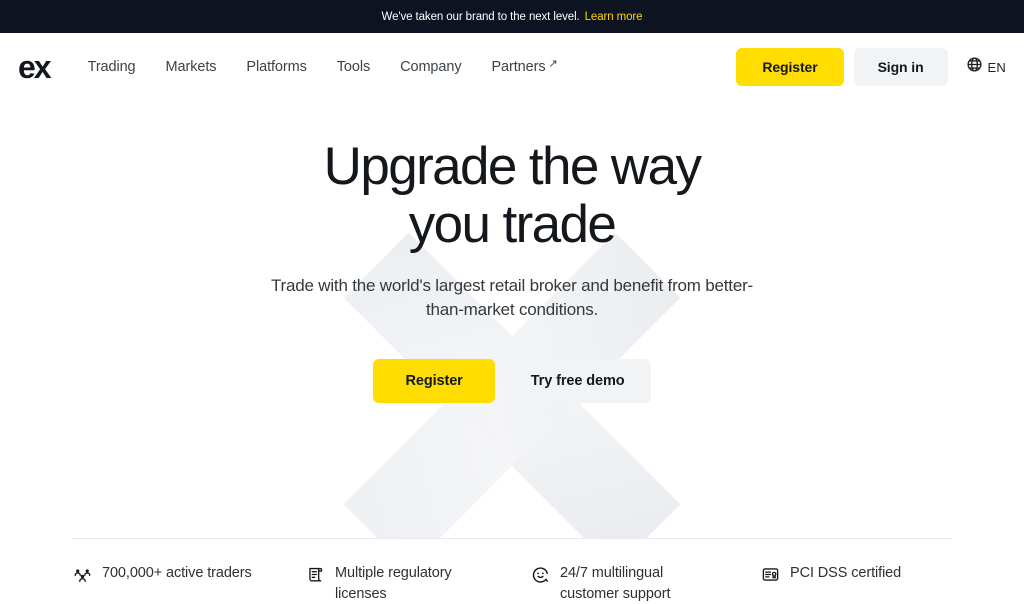  I want to click on feature-label: 24/7 multilingual customer support, so click(615, 584).